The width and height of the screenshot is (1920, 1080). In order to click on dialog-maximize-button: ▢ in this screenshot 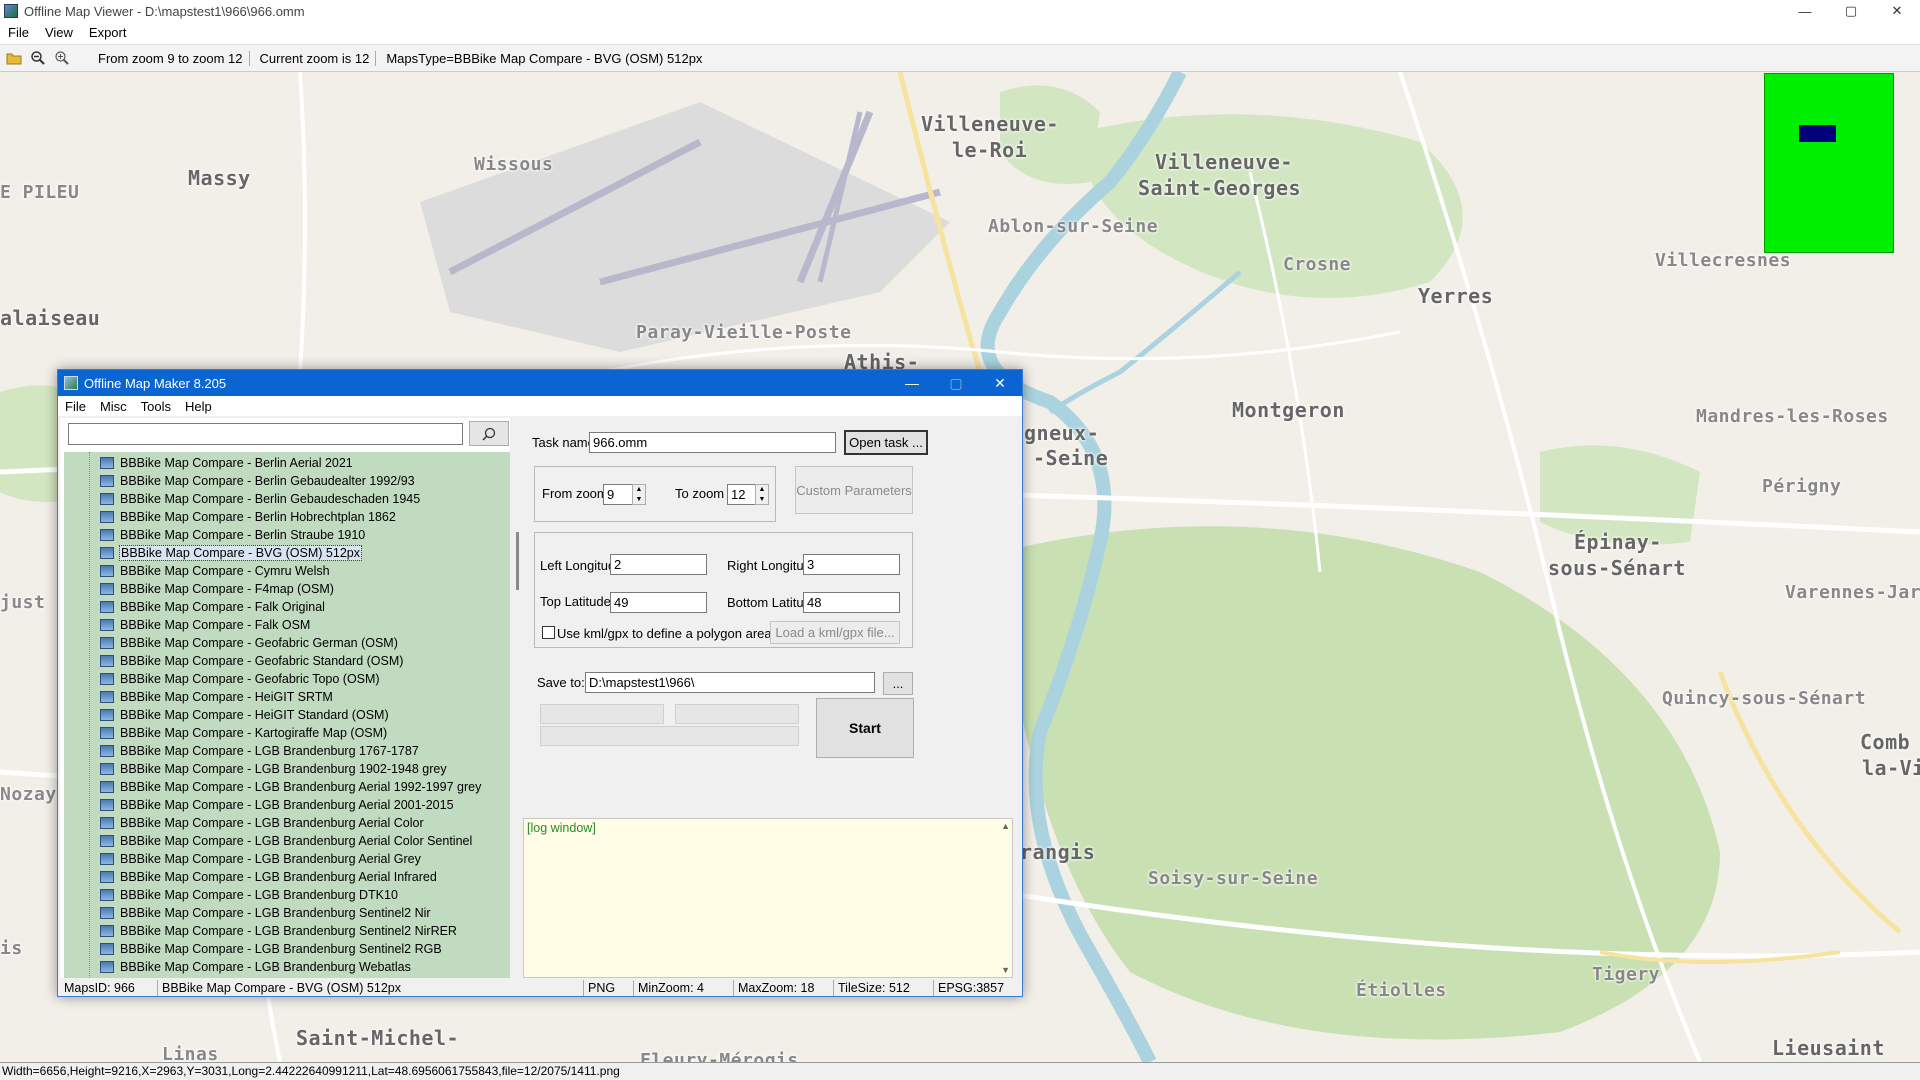, I will do `click(956, 383)`.